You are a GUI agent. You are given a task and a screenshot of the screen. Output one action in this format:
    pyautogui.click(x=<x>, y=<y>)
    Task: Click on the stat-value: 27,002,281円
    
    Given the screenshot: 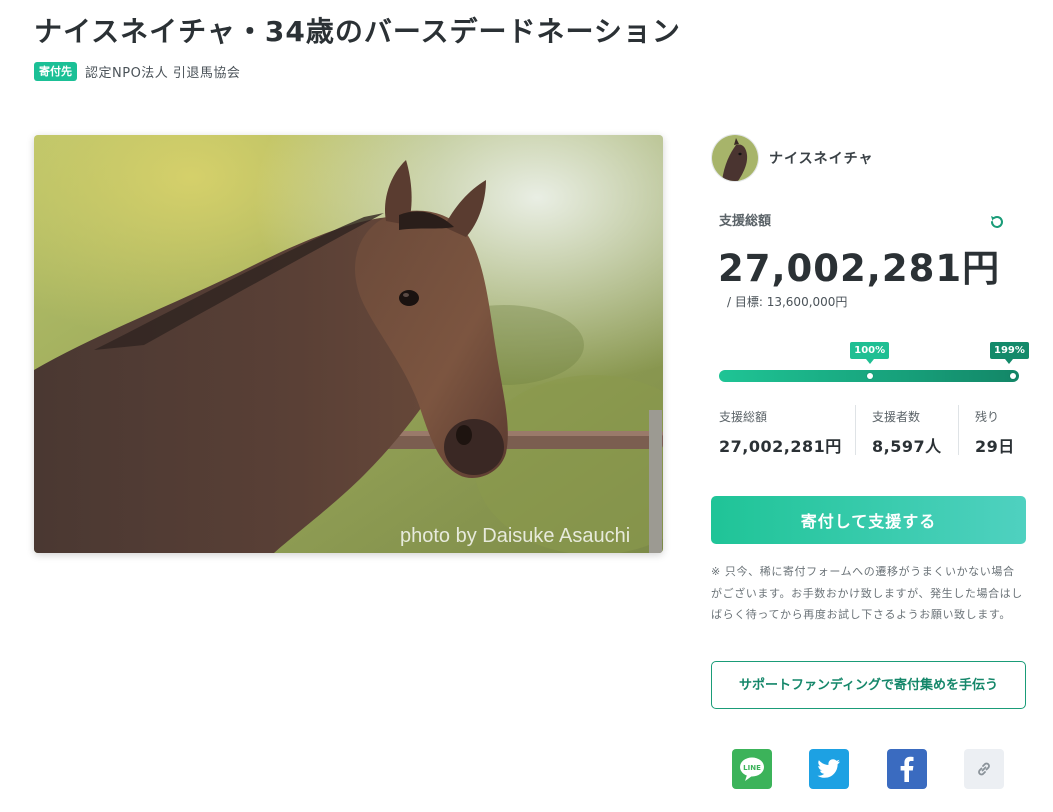 What is the action you would take?
    pyautogui.click(x=780, y=446)
    